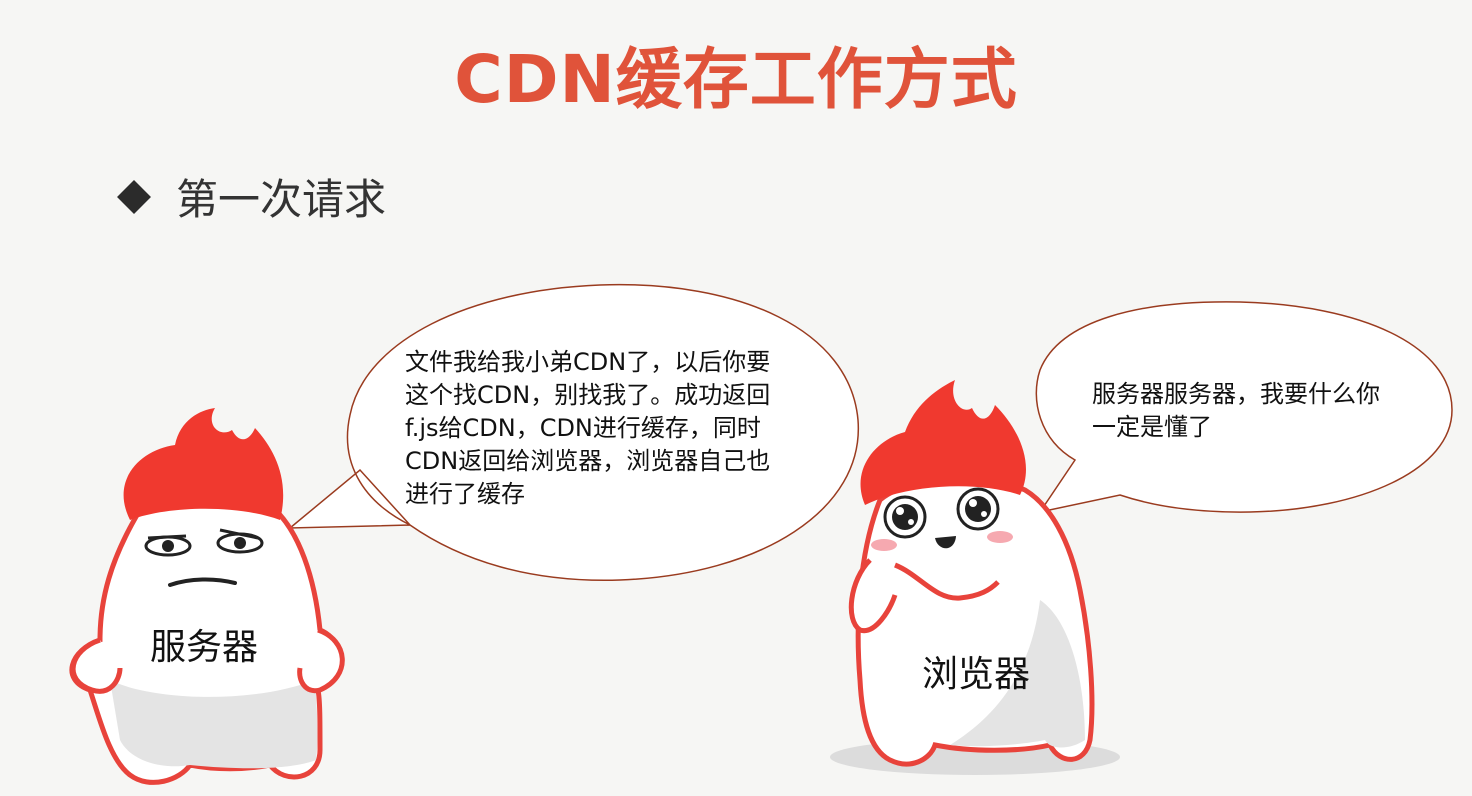 The image size is (1472, 796). Describe the element at coordinates (207, 596) in the screenshot. I see `server-character` at that location.